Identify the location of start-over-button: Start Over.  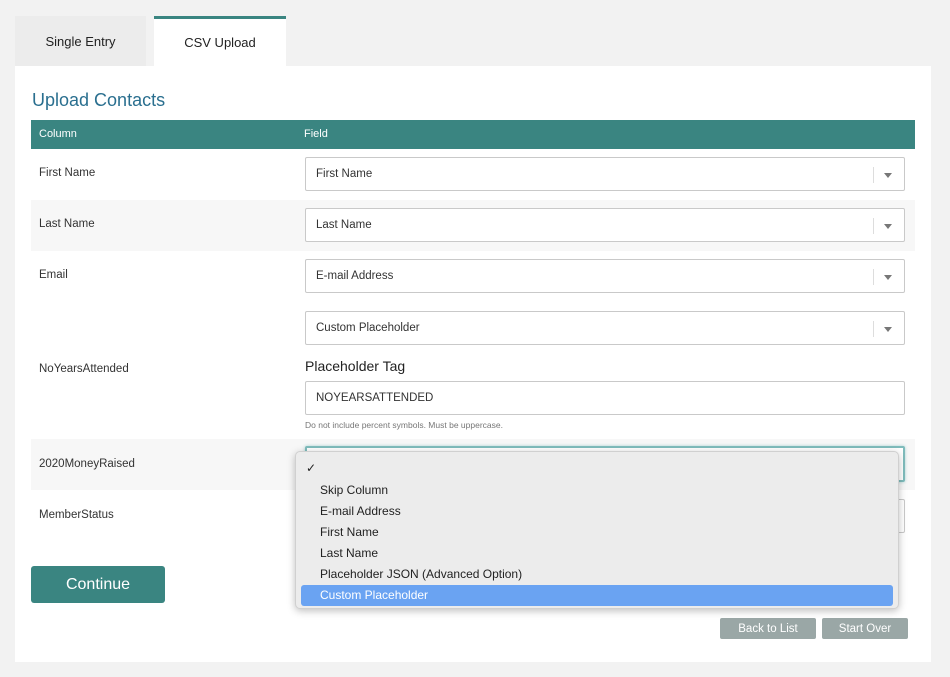
(865, 628).